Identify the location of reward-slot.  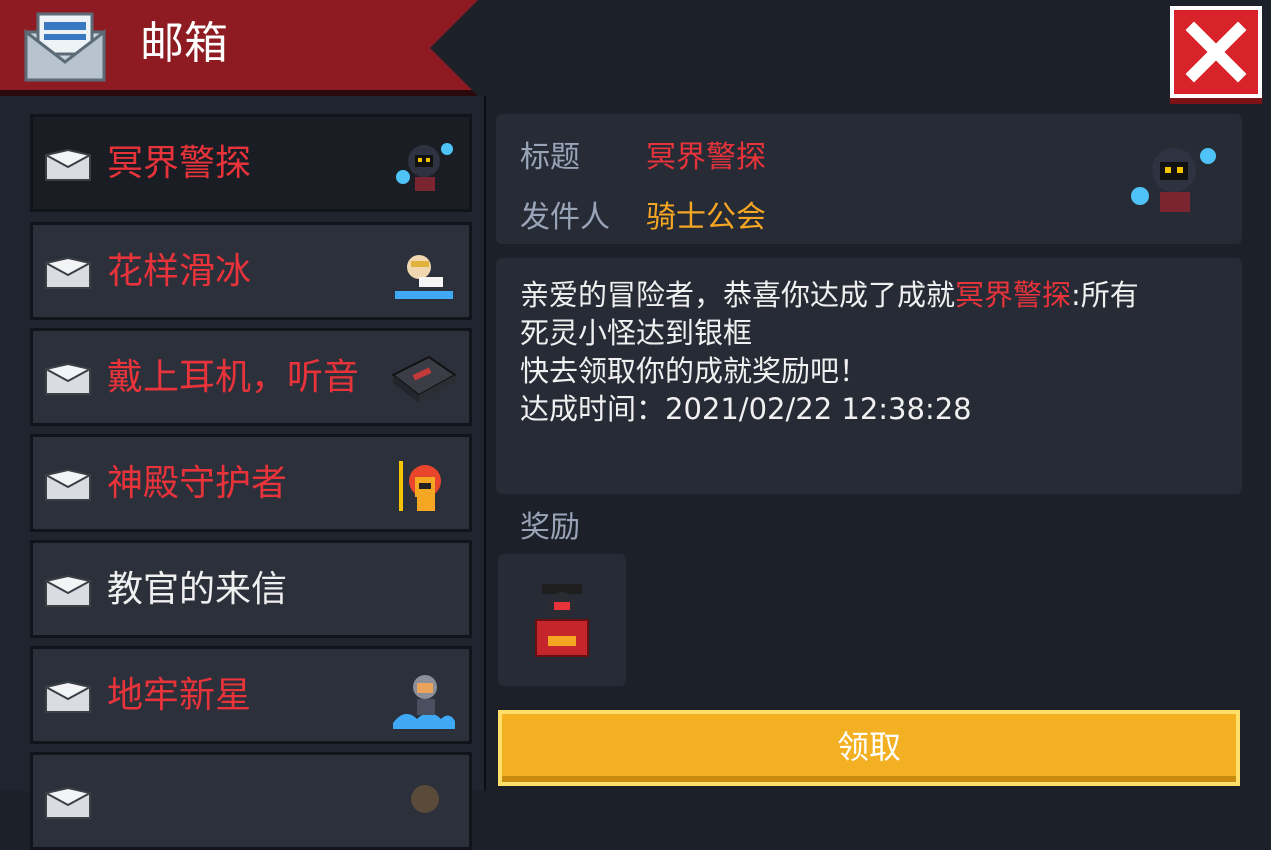
(562, 620).